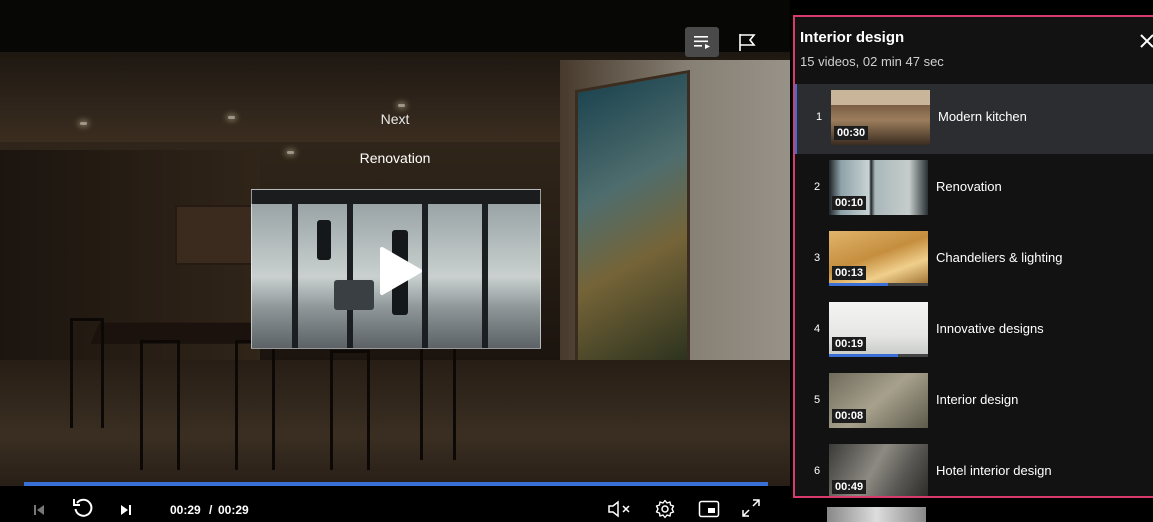  Describe the element at coordinates (817, 400) in the screenshot. I see `playlist-item-number: 5` at that location.